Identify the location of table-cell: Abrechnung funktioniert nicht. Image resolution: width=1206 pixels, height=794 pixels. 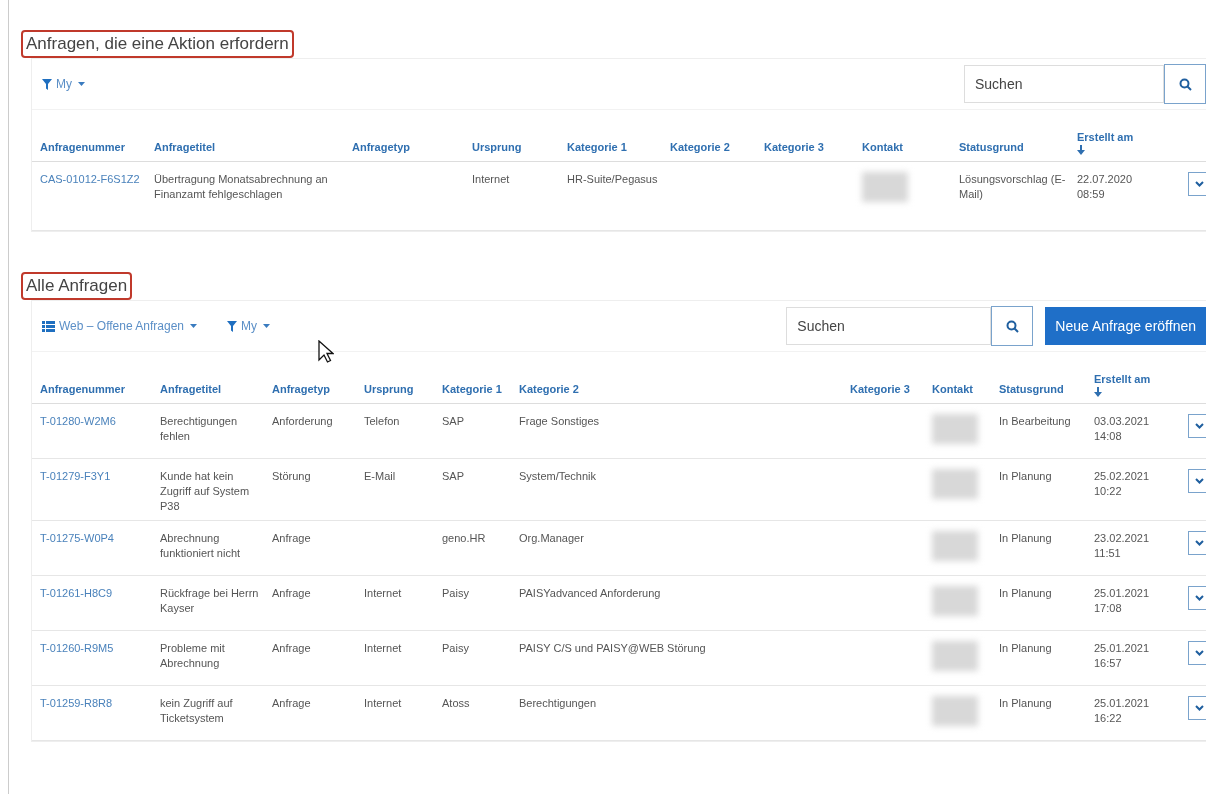
(200, 545).